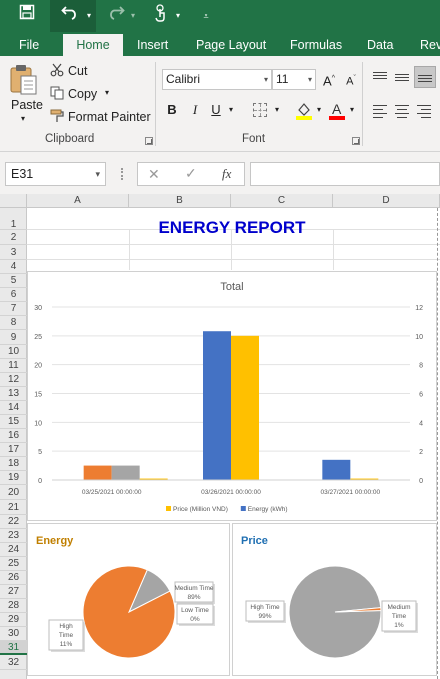  What do you see at coordinates (13, 337) in the screenshot?
I see `row-header: 9` at bounding box center [13, 337].